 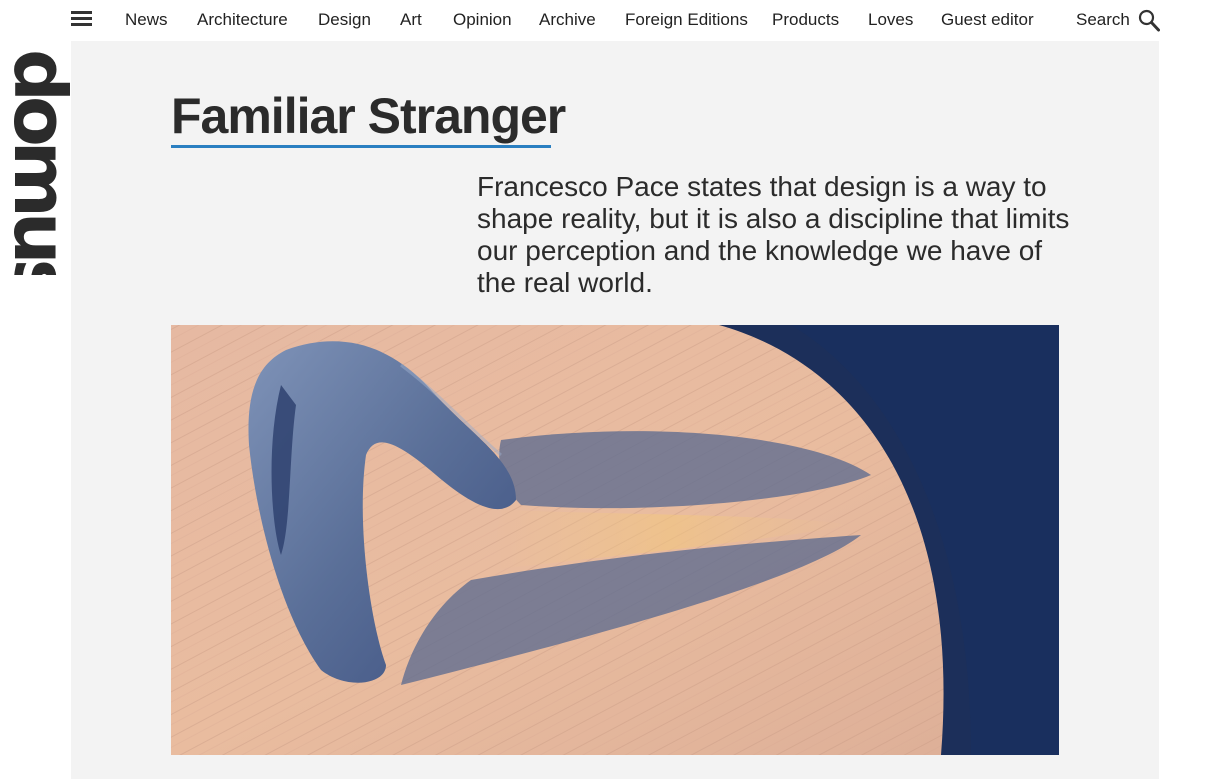 What do you see at coordinates (805, 20) in the screenshot?
I see `nav-item-products: Products` at bounding box center [805, 20].